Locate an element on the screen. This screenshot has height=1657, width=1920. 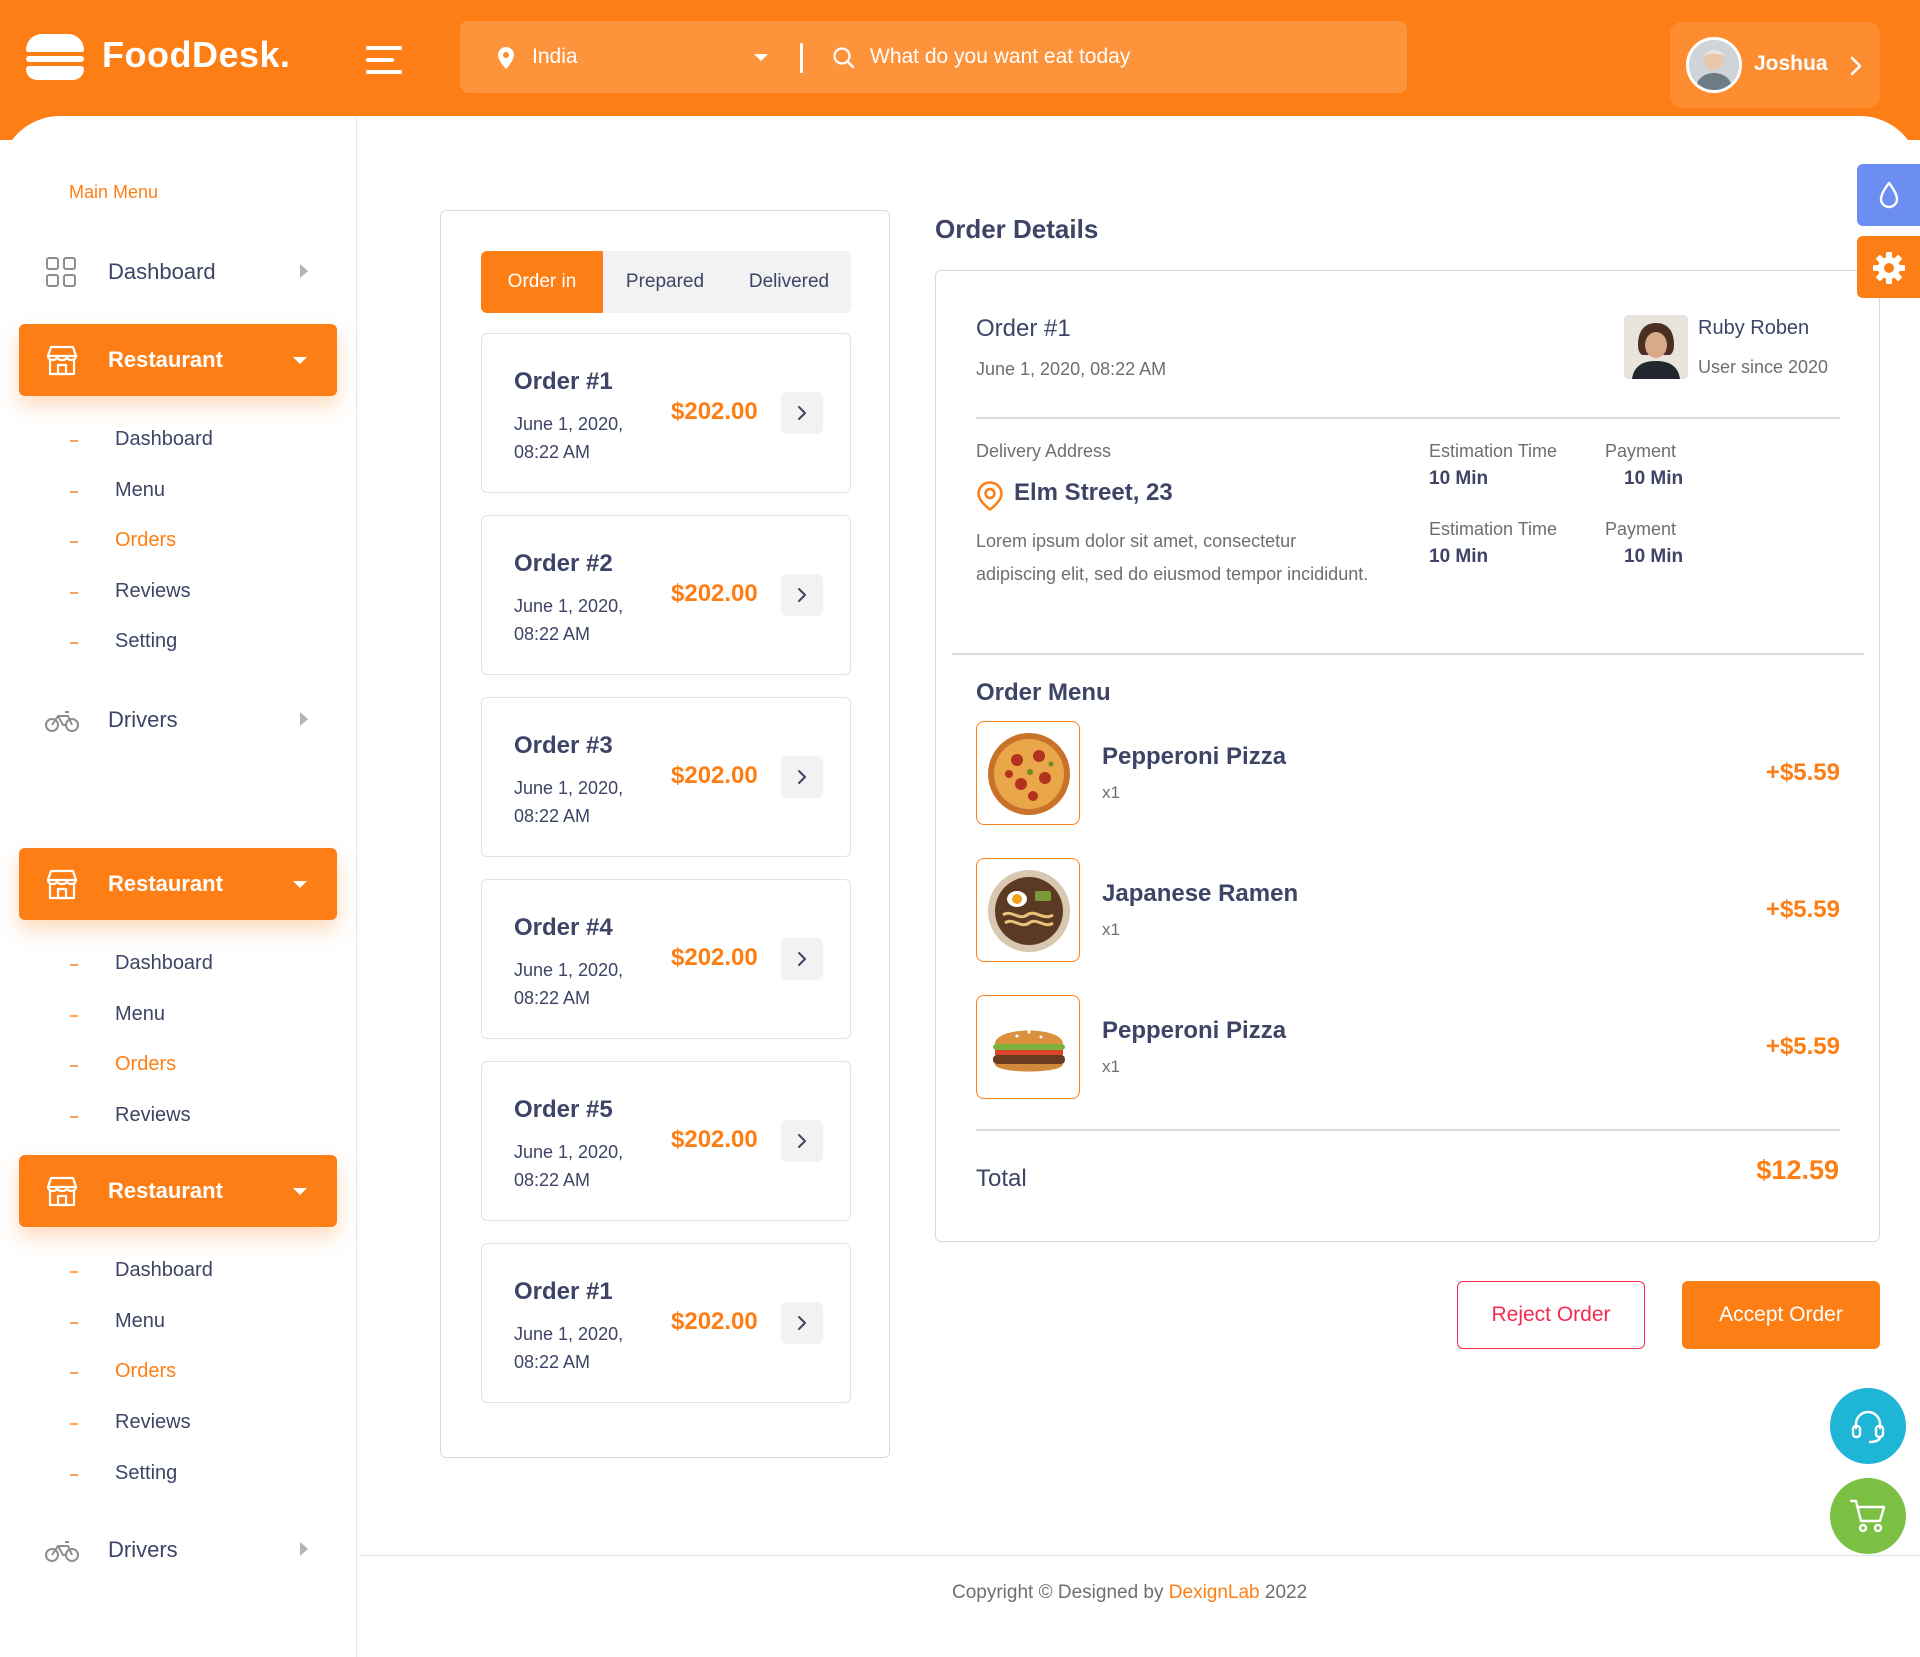
pizza-image is located at coordinates (1028, 773).